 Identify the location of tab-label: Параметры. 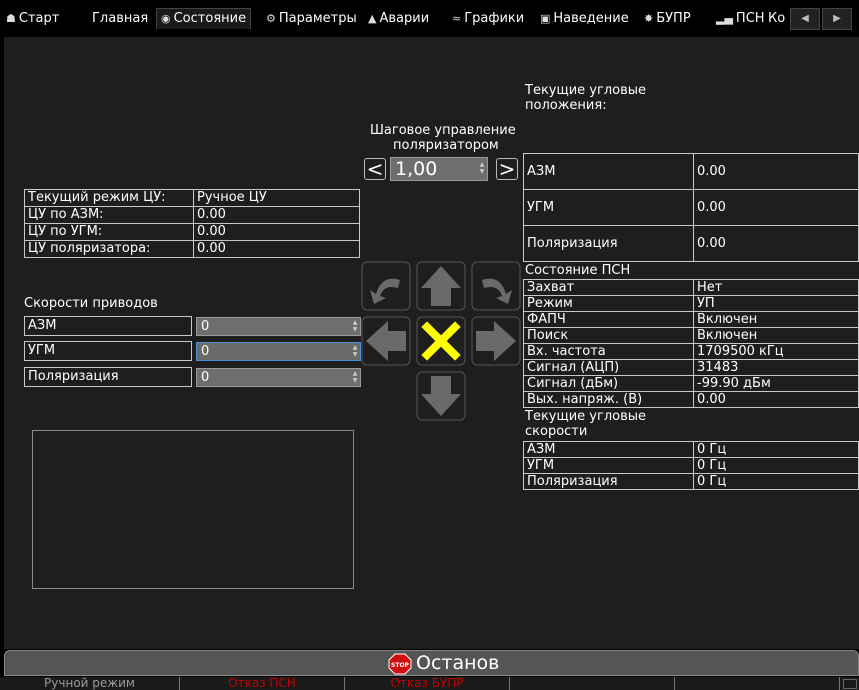
(317, 18).